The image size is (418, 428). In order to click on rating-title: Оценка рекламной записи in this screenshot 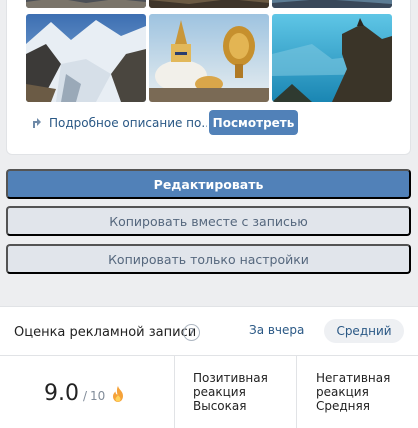, I will do `click(105, 332)`.